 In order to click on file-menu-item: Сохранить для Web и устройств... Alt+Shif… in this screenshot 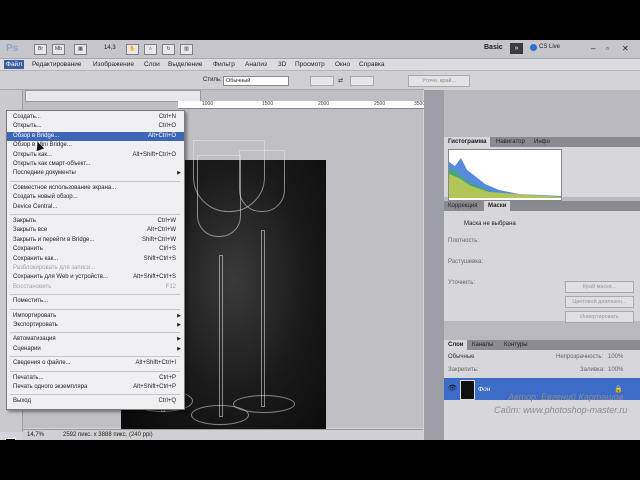, I will do `click(95, 277)`.